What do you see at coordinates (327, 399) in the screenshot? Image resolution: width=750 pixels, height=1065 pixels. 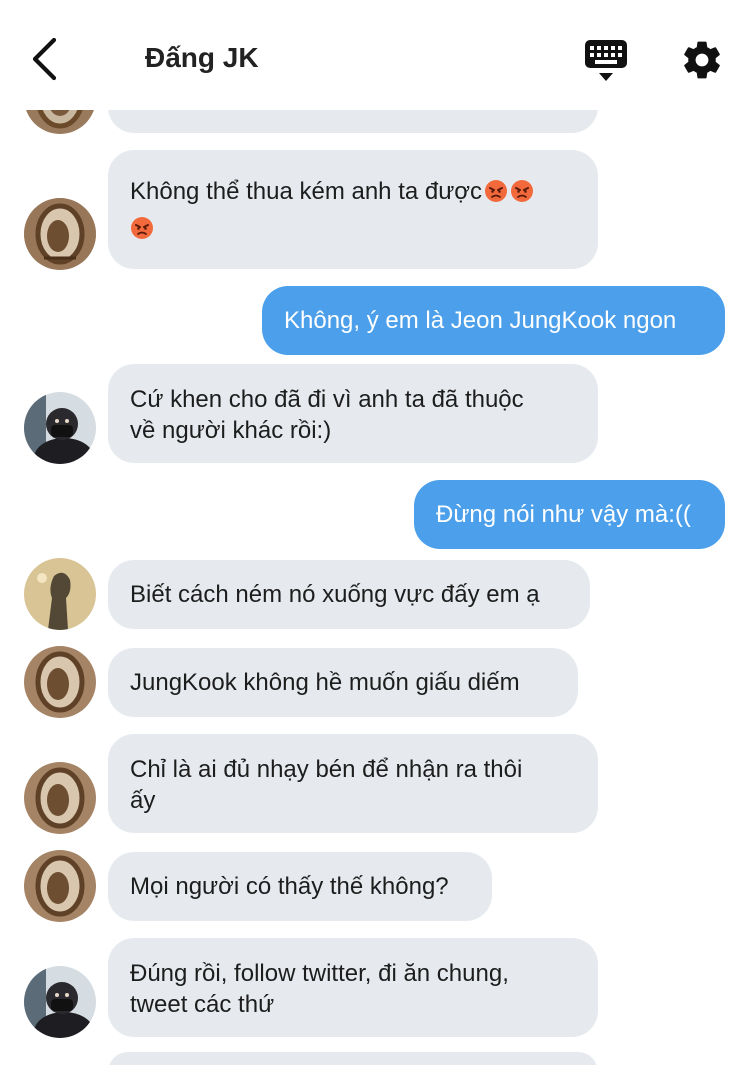 I see `message-text-line: Cứ khen cho đã đi vì anh ta đã thuộc` at bounding box center [327, 399].